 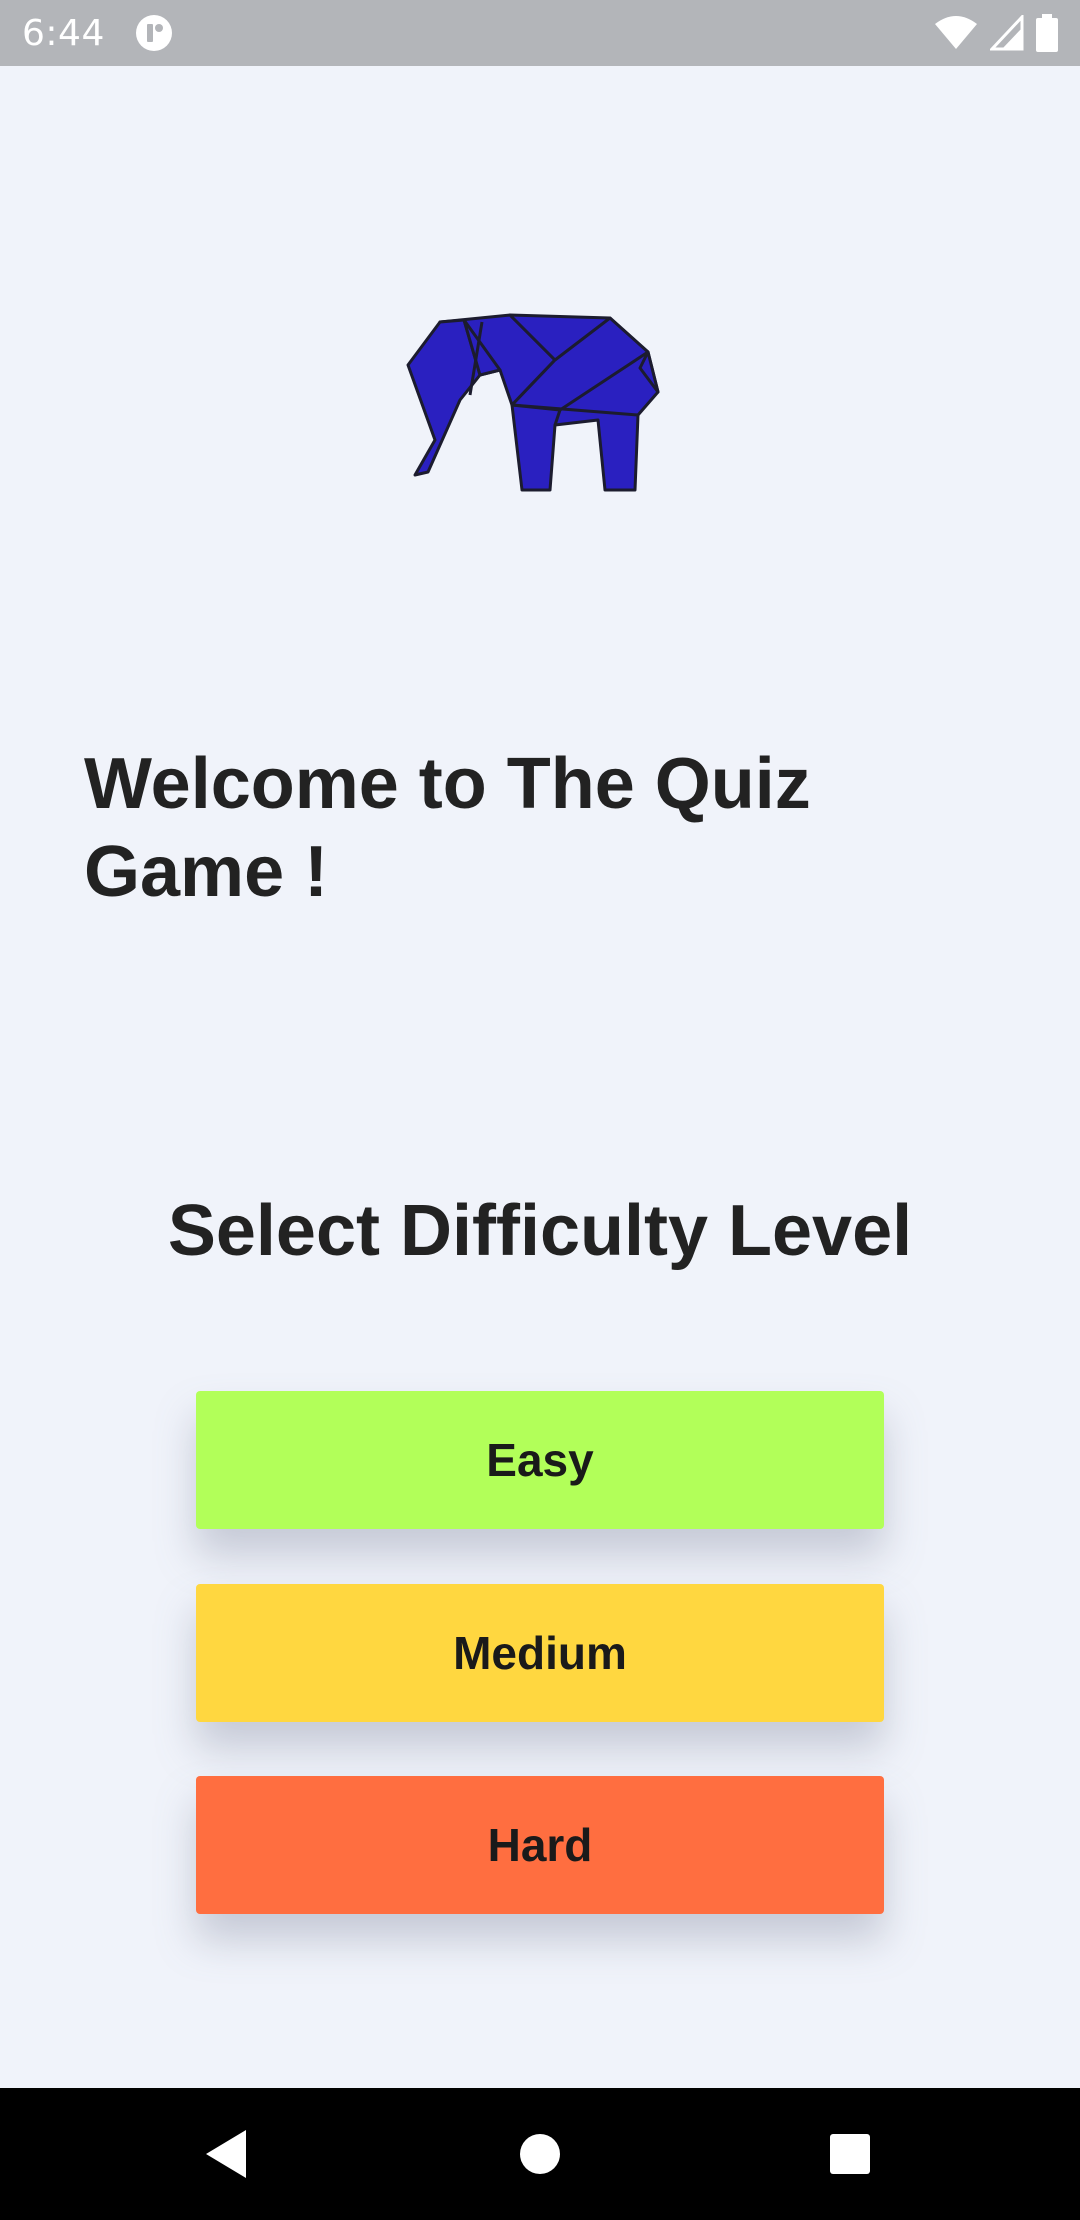 What do you see at coordinates (540, 1653) in the screenshot?
I see `medium-button: Medium` at bounding box center [540, 1653].